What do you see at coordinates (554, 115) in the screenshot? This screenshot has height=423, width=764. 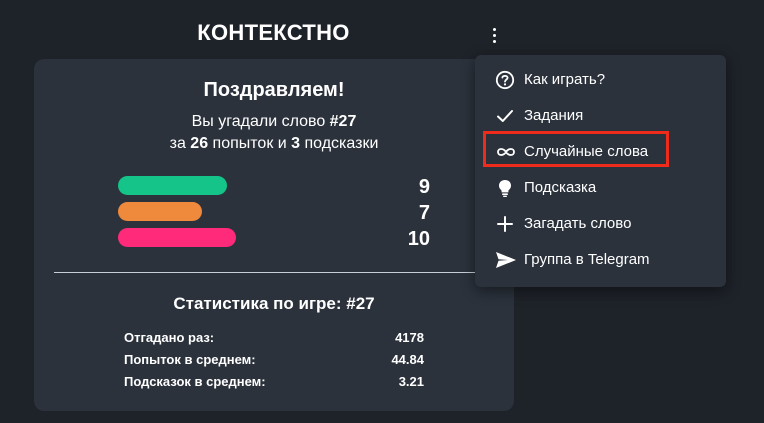 I see `menu-item-label: Задания` at bounding box center [554, 115].